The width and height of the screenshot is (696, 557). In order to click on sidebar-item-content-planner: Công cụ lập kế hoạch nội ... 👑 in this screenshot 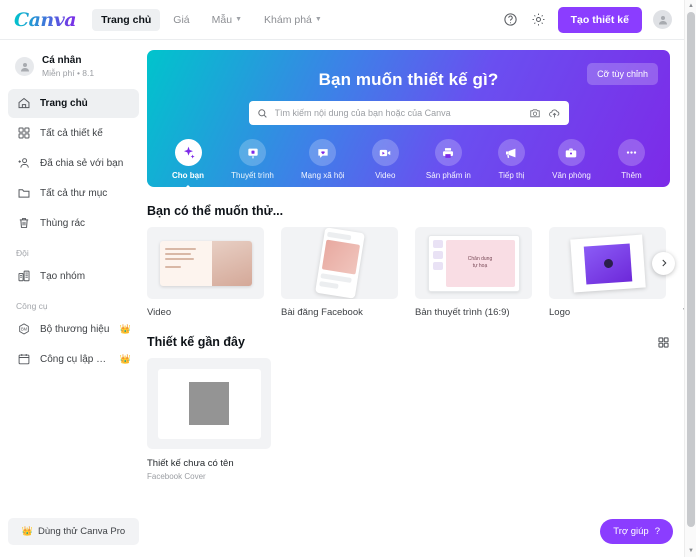, I will do `click(73, 359)`.